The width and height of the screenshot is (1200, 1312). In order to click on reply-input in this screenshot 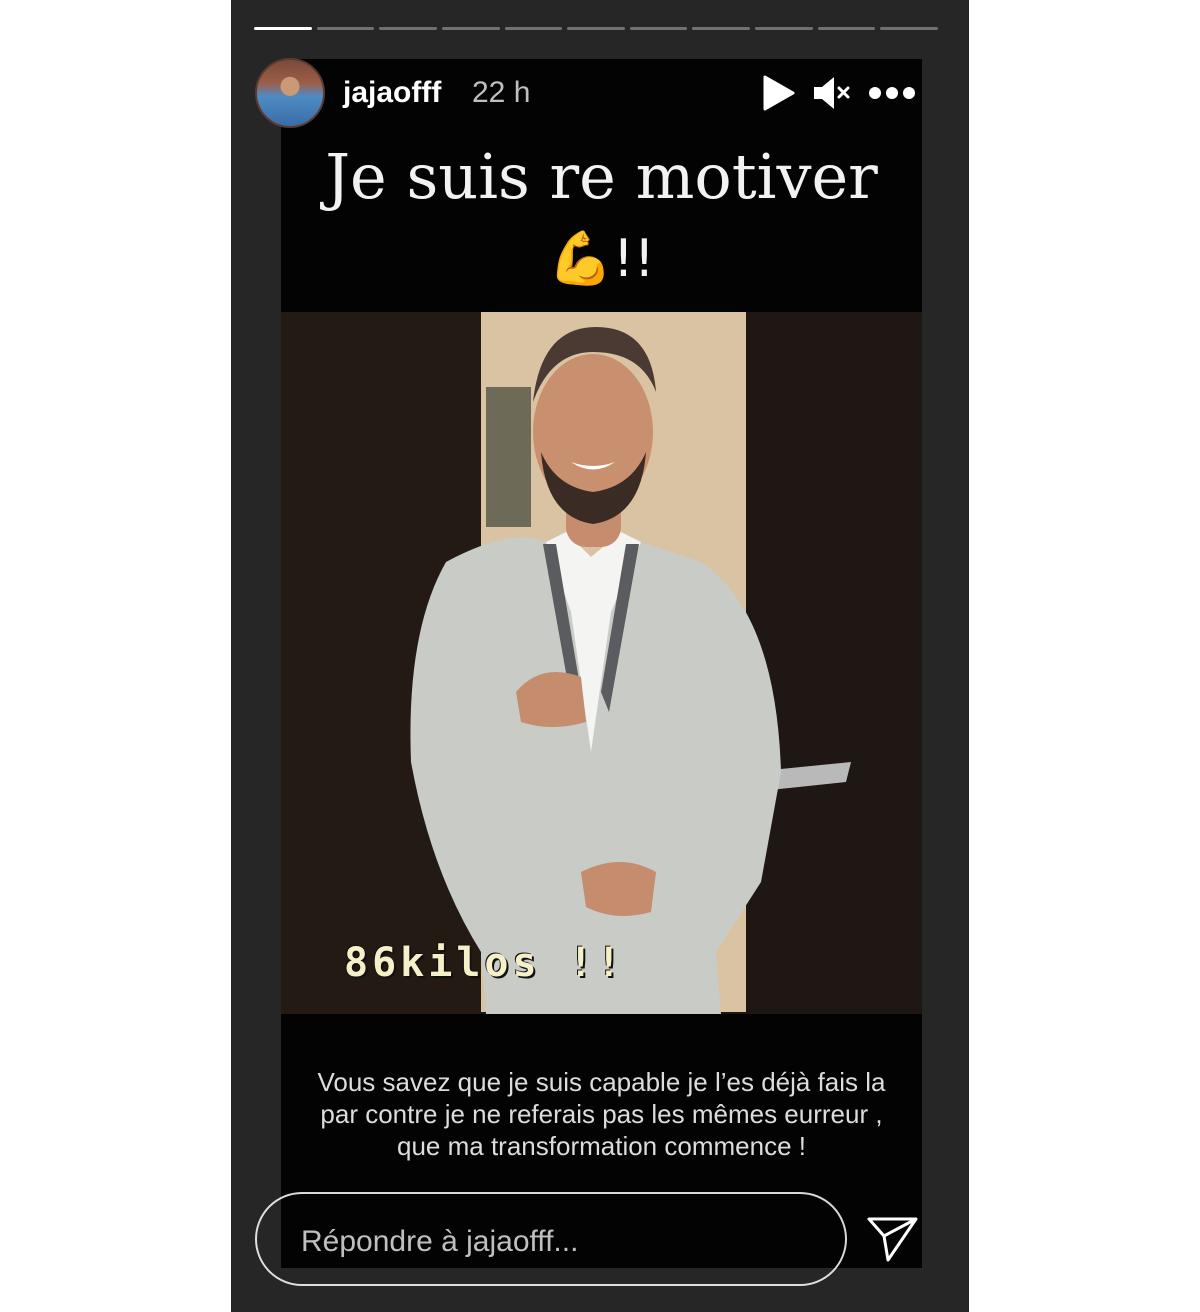, I will do `click(561, 1242)`.